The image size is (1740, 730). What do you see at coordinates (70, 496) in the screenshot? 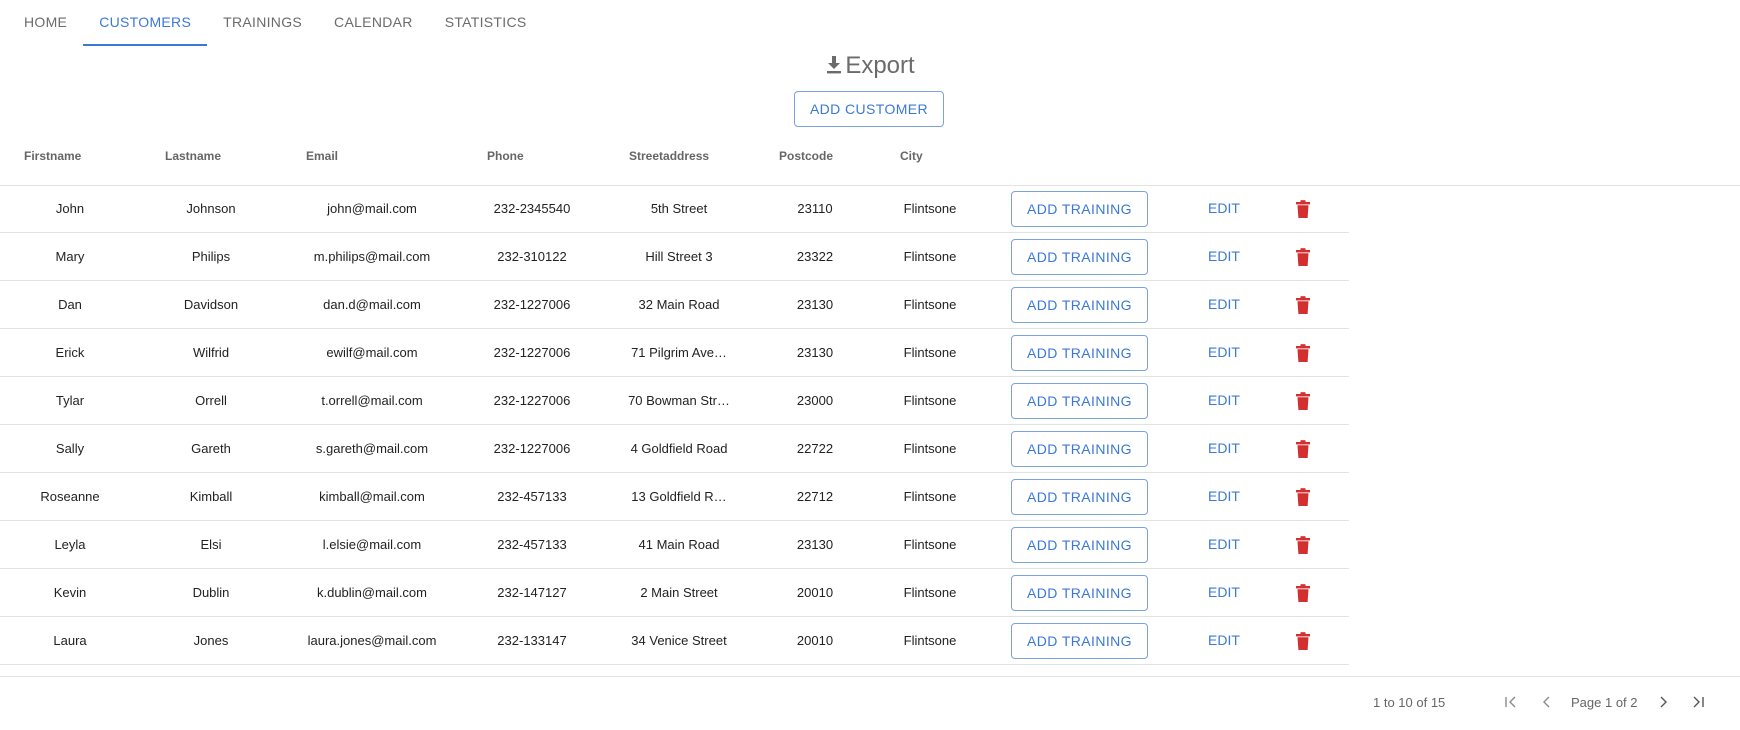
I see `cell-firstname: Roseanne` at bounding box center [70, 496].